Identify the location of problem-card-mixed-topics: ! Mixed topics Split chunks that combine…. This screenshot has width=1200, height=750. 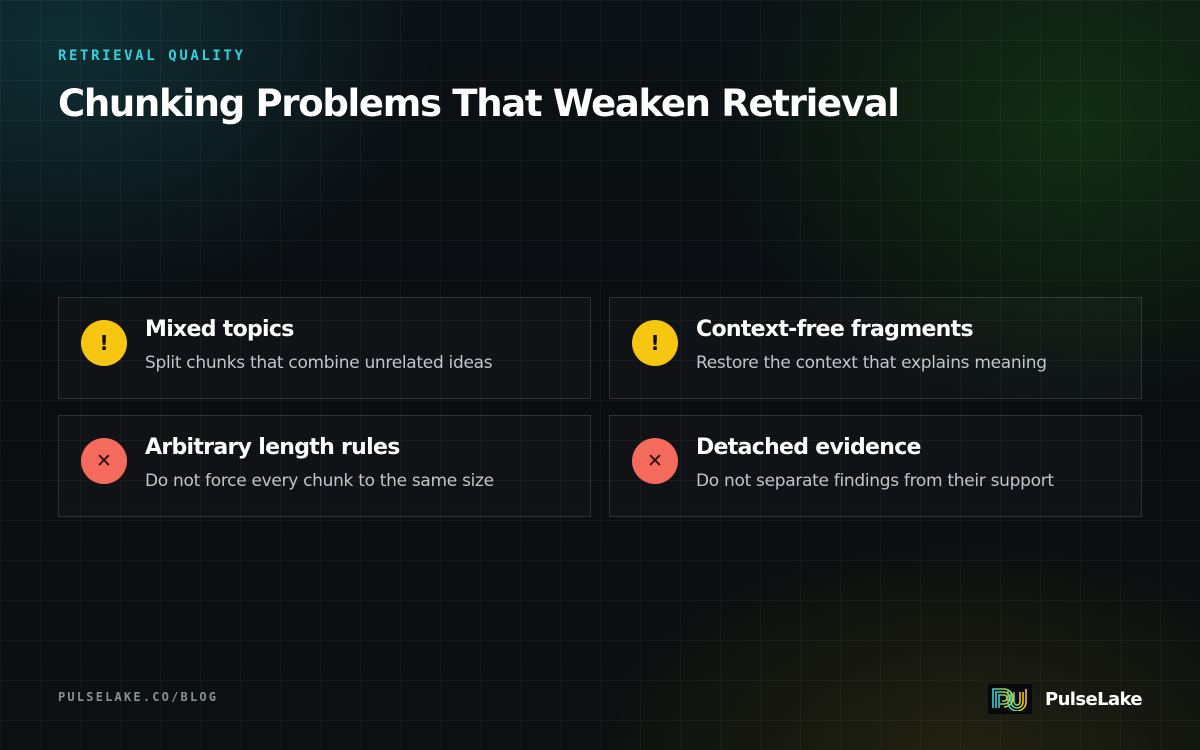
(324, 348).